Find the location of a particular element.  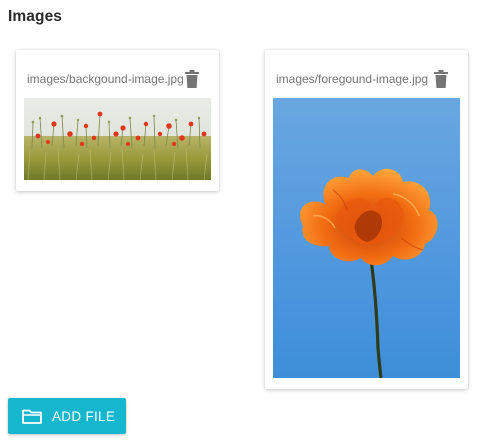

section-title: Images is located at coordinates (35, 16).